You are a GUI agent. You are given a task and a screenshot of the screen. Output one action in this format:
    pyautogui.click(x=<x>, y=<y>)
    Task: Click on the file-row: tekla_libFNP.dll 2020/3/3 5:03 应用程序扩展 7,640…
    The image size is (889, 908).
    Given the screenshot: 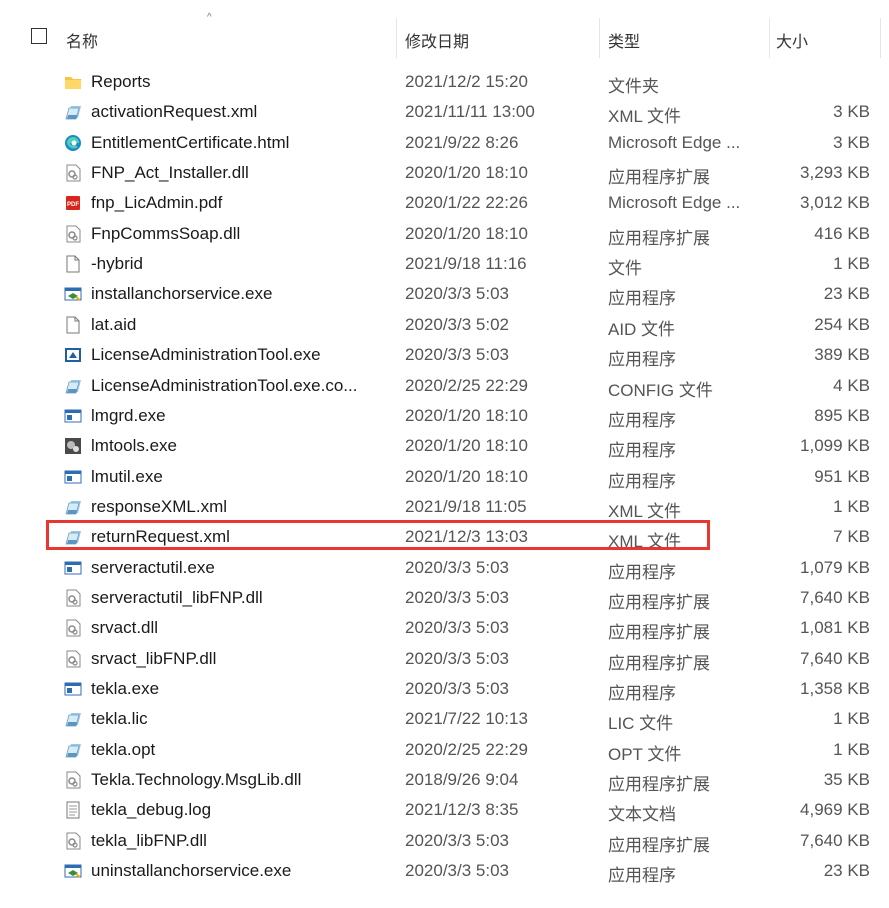 What is the action you would take?
    pyautogui.click(x=444, y=841)
    